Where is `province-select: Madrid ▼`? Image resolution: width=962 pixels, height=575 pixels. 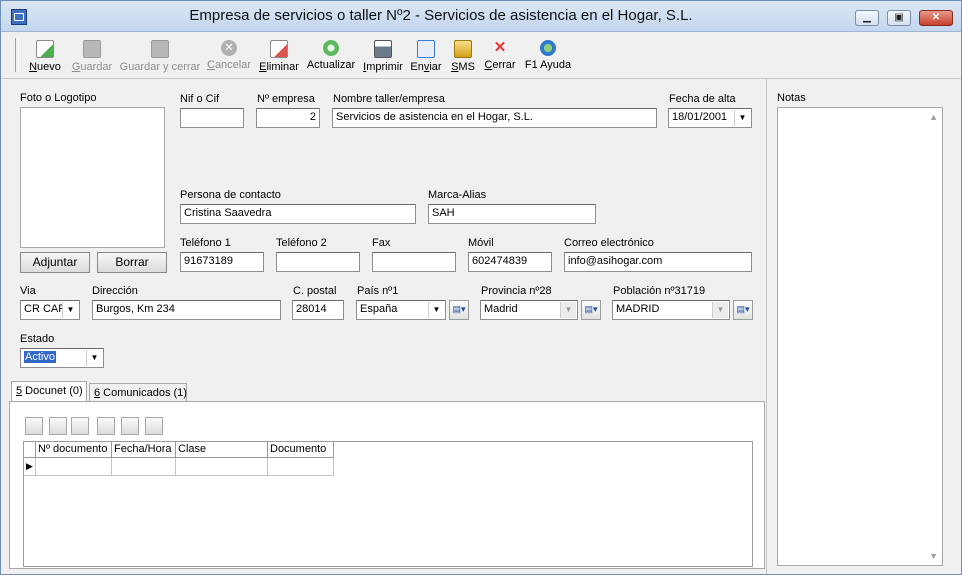 province-select: Madrid ▼ is located at coordinates (529, 310).